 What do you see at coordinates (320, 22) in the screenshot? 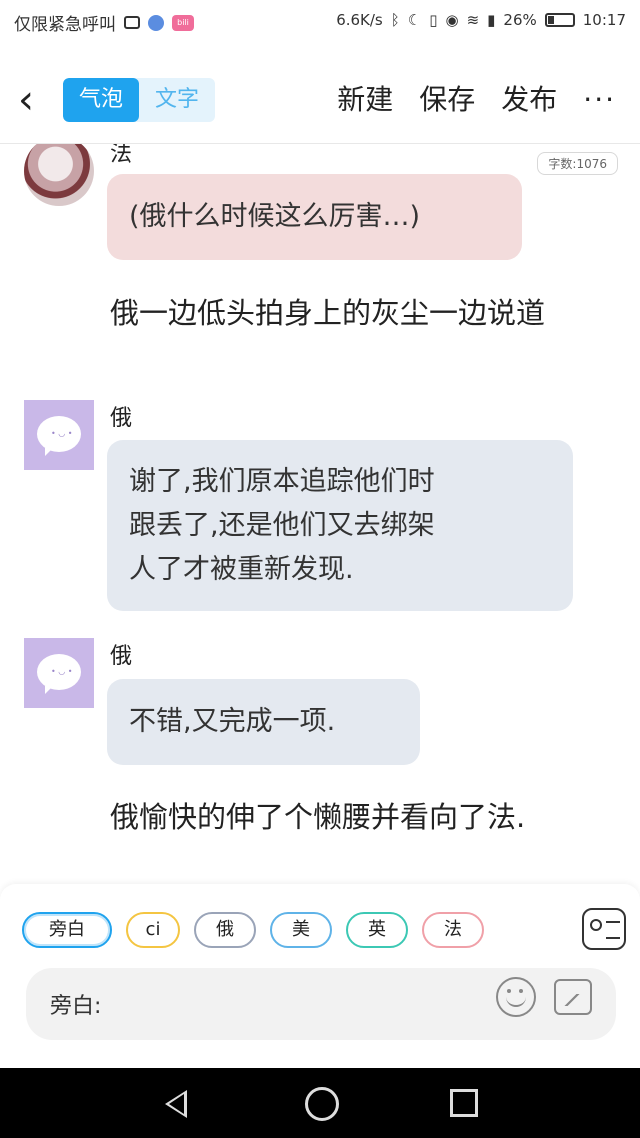
I see `status-bar: 仅限紧急呼叫 bili 6.6K/s ᛒ ☾ ▯ ◉ ≋ ▮ 26% 10:17` at bounding box center [320, 22].